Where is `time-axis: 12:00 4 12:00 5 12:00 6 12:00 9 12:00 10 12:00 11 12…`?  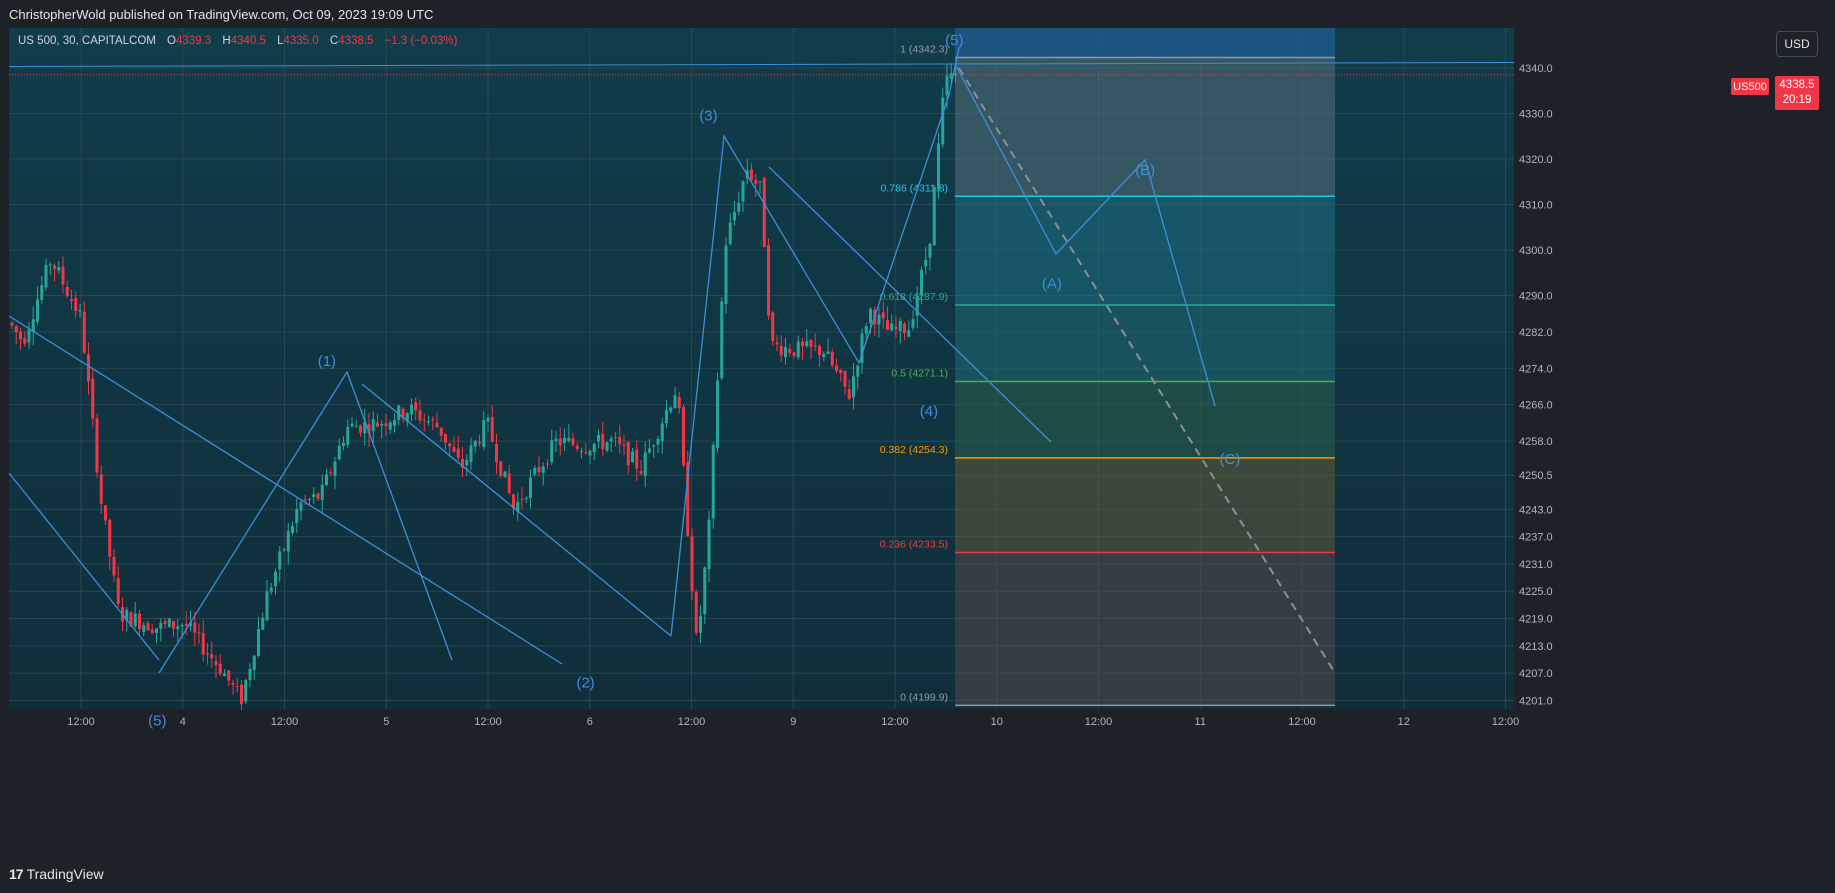
time-axis: 12:00 4 12:00 5 12:00 6 12:00 9 12:00 10 12:00 11 12… is located at coordinates (793, 722).